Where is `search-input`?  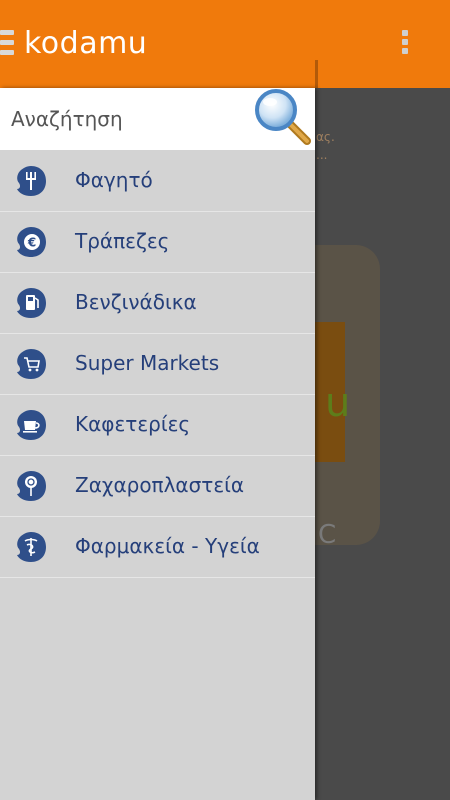 search-input is located at coordinates (126, 119).